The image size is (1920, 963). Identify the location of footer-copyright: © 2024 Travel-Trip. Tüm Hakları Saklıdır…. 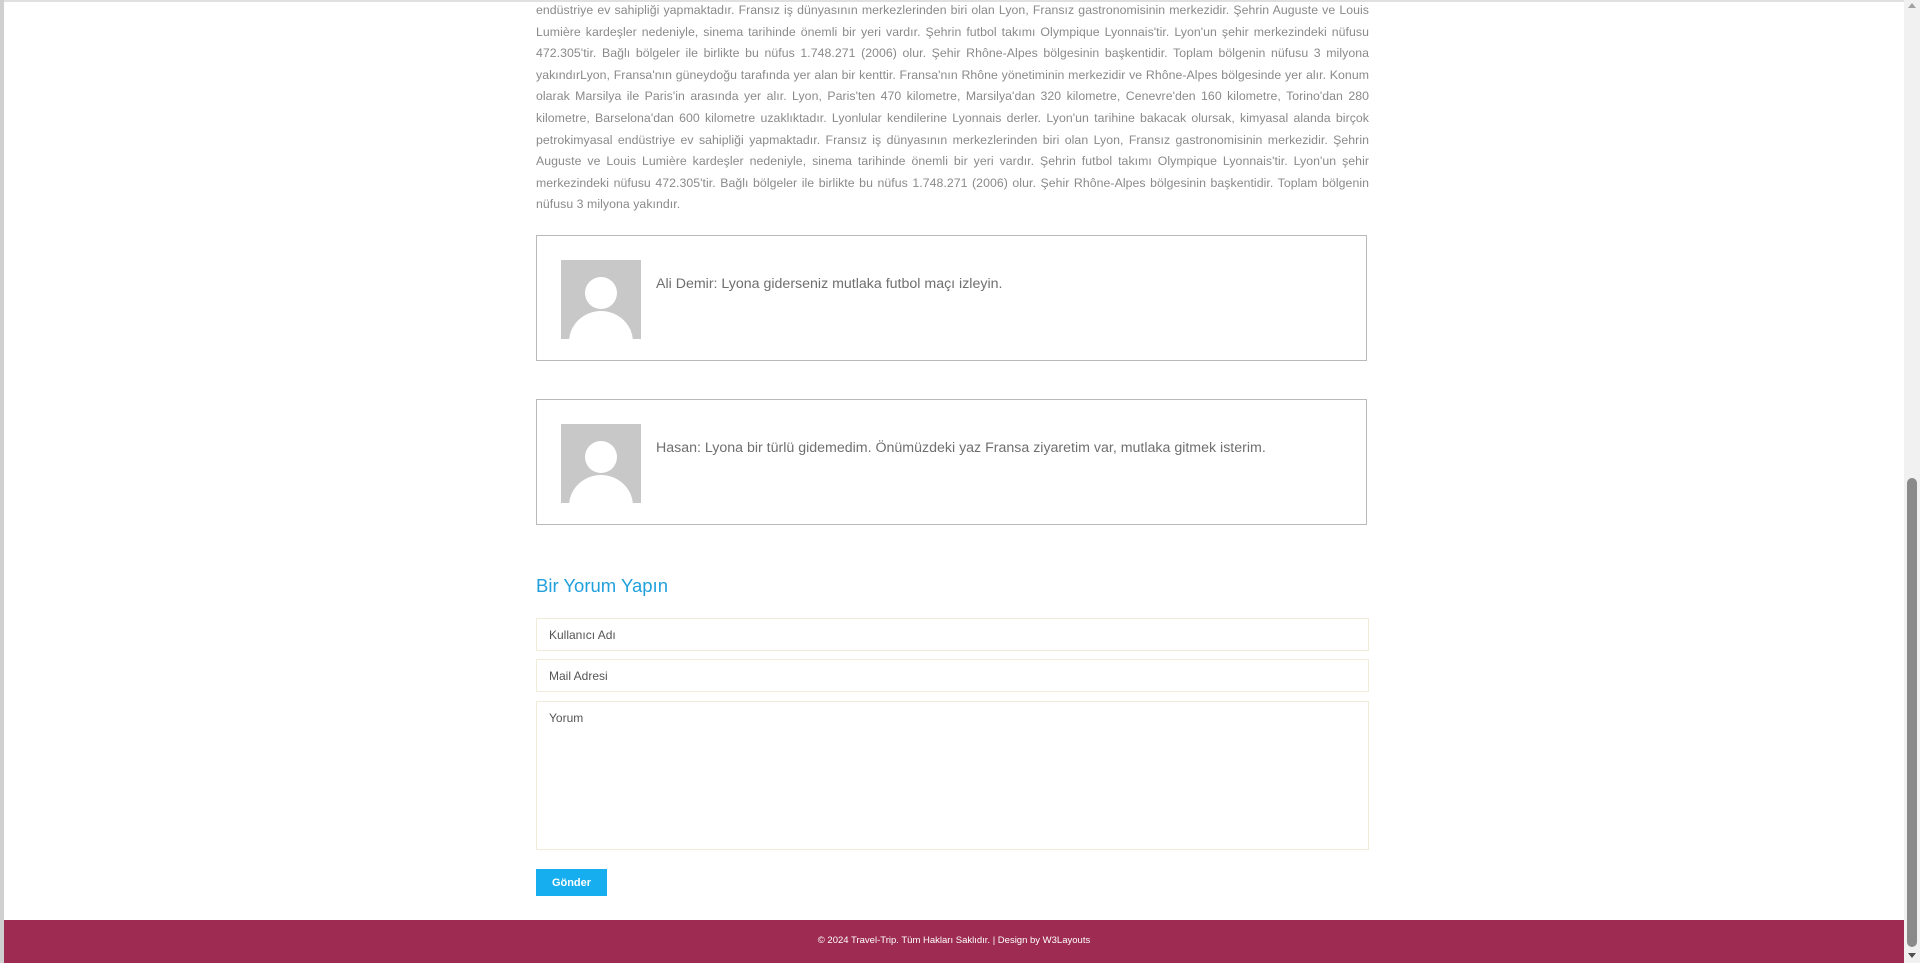
(954, 940).